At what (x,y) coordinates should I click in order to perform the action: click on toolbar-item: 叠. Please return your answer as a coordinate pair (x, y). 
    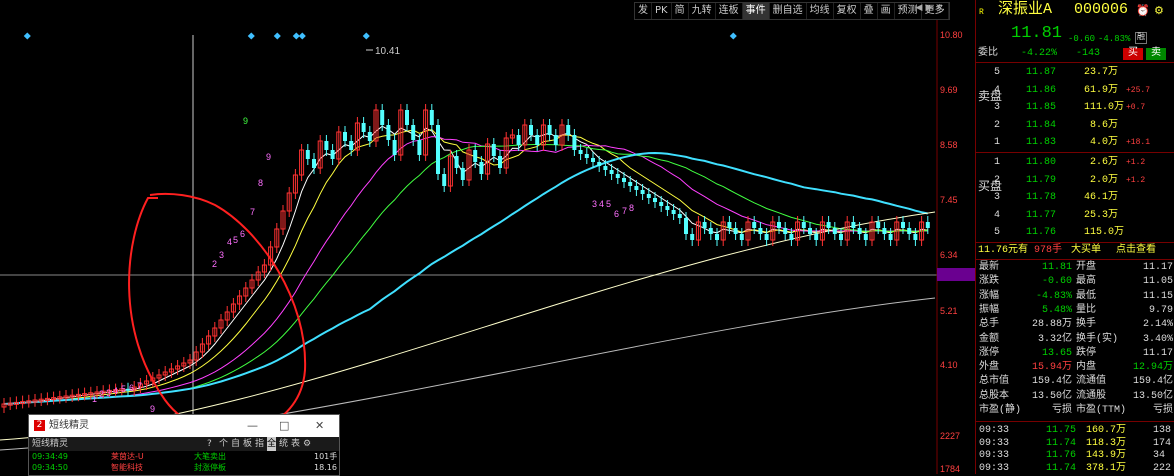
    Looking at the image, I should click on (869, 11).